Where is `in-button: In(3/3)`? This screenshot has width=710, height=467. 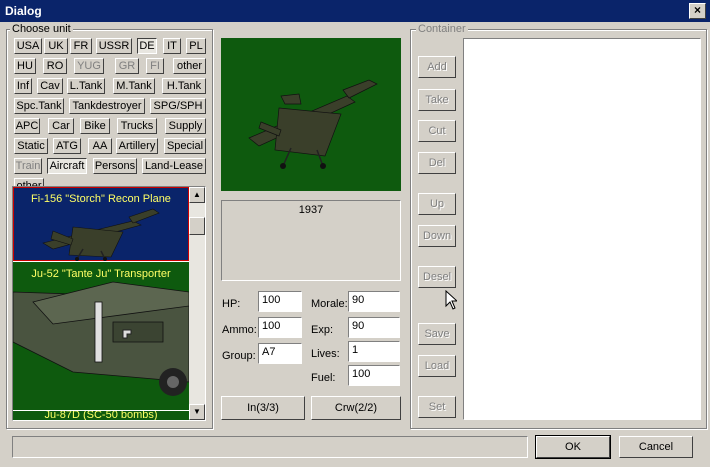
in-button: In(3/3) is located at coordinates (263, 408).